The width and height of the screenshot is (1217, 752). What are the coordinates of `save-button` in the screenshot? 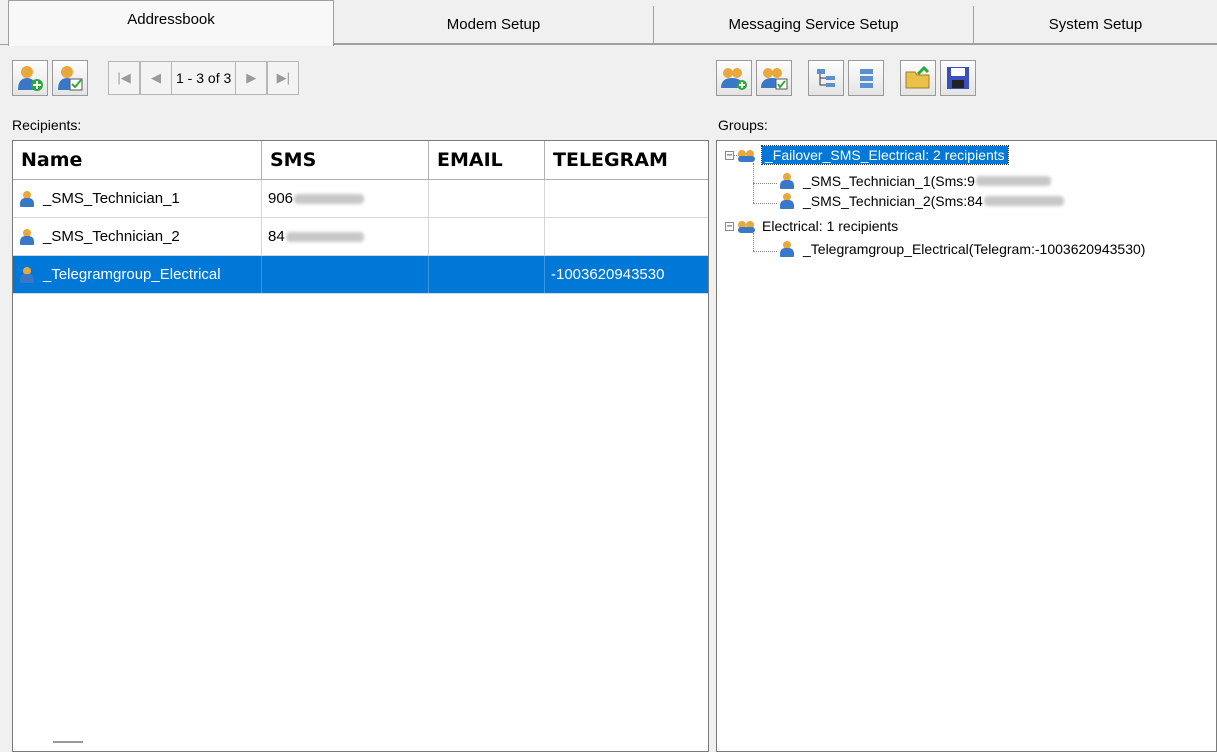 It's located at (958, 78).